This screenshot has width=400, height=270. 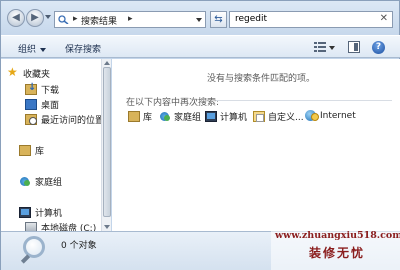 What do you see at coordinates (79, 246) in the screenshot?
I see `item-count: 0 个对象` at bounding box center [79, 246].